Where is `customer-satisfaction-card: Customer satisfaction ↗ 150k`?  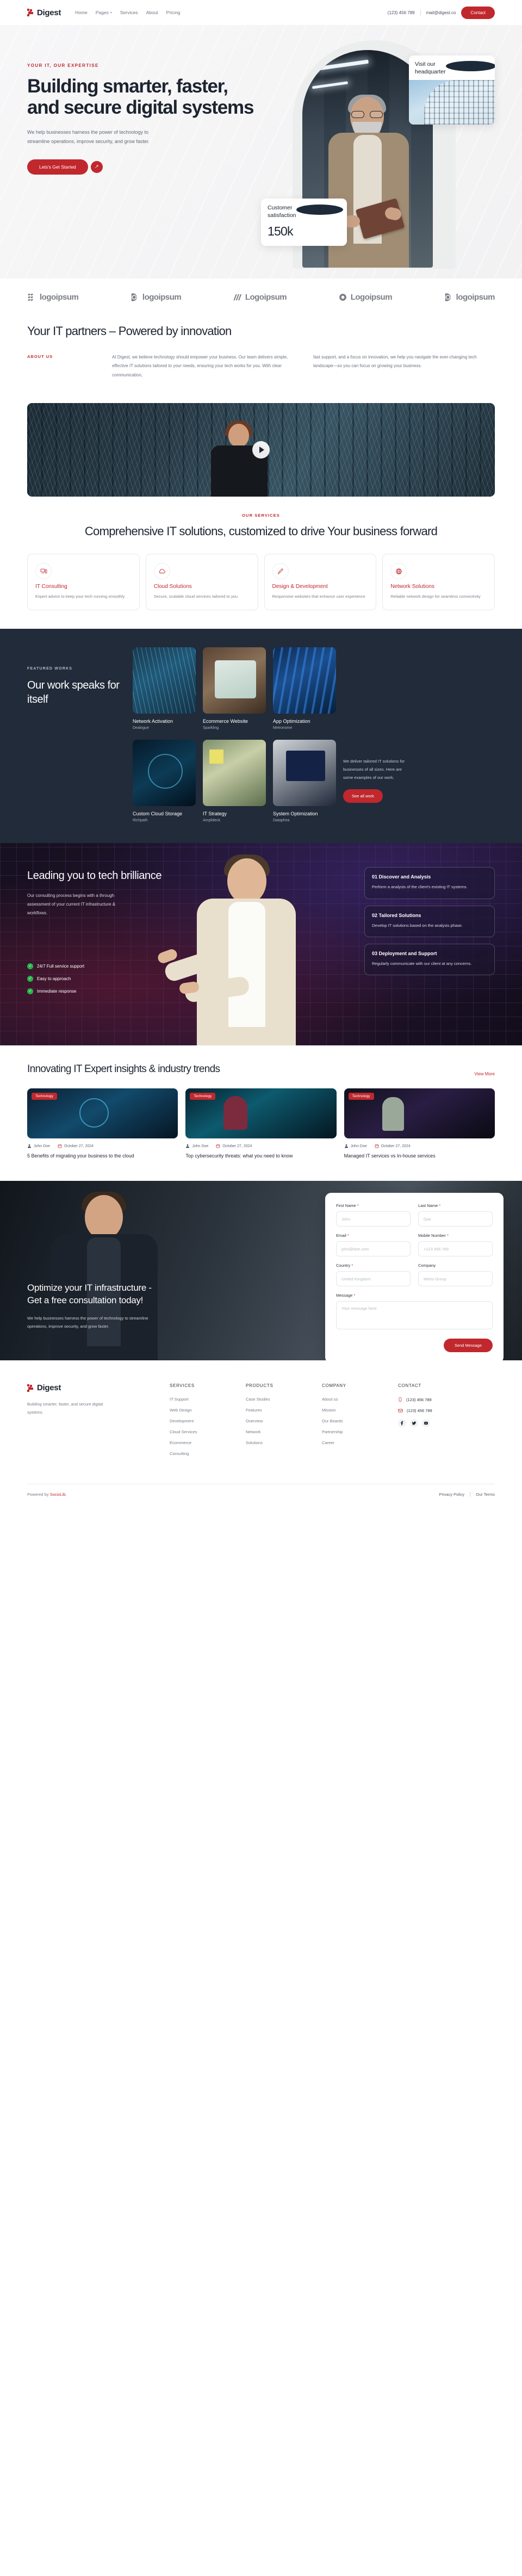 customer-satisfaction-card: Customer satisfaction ↗ 150k is located at coordinates (304, 223).